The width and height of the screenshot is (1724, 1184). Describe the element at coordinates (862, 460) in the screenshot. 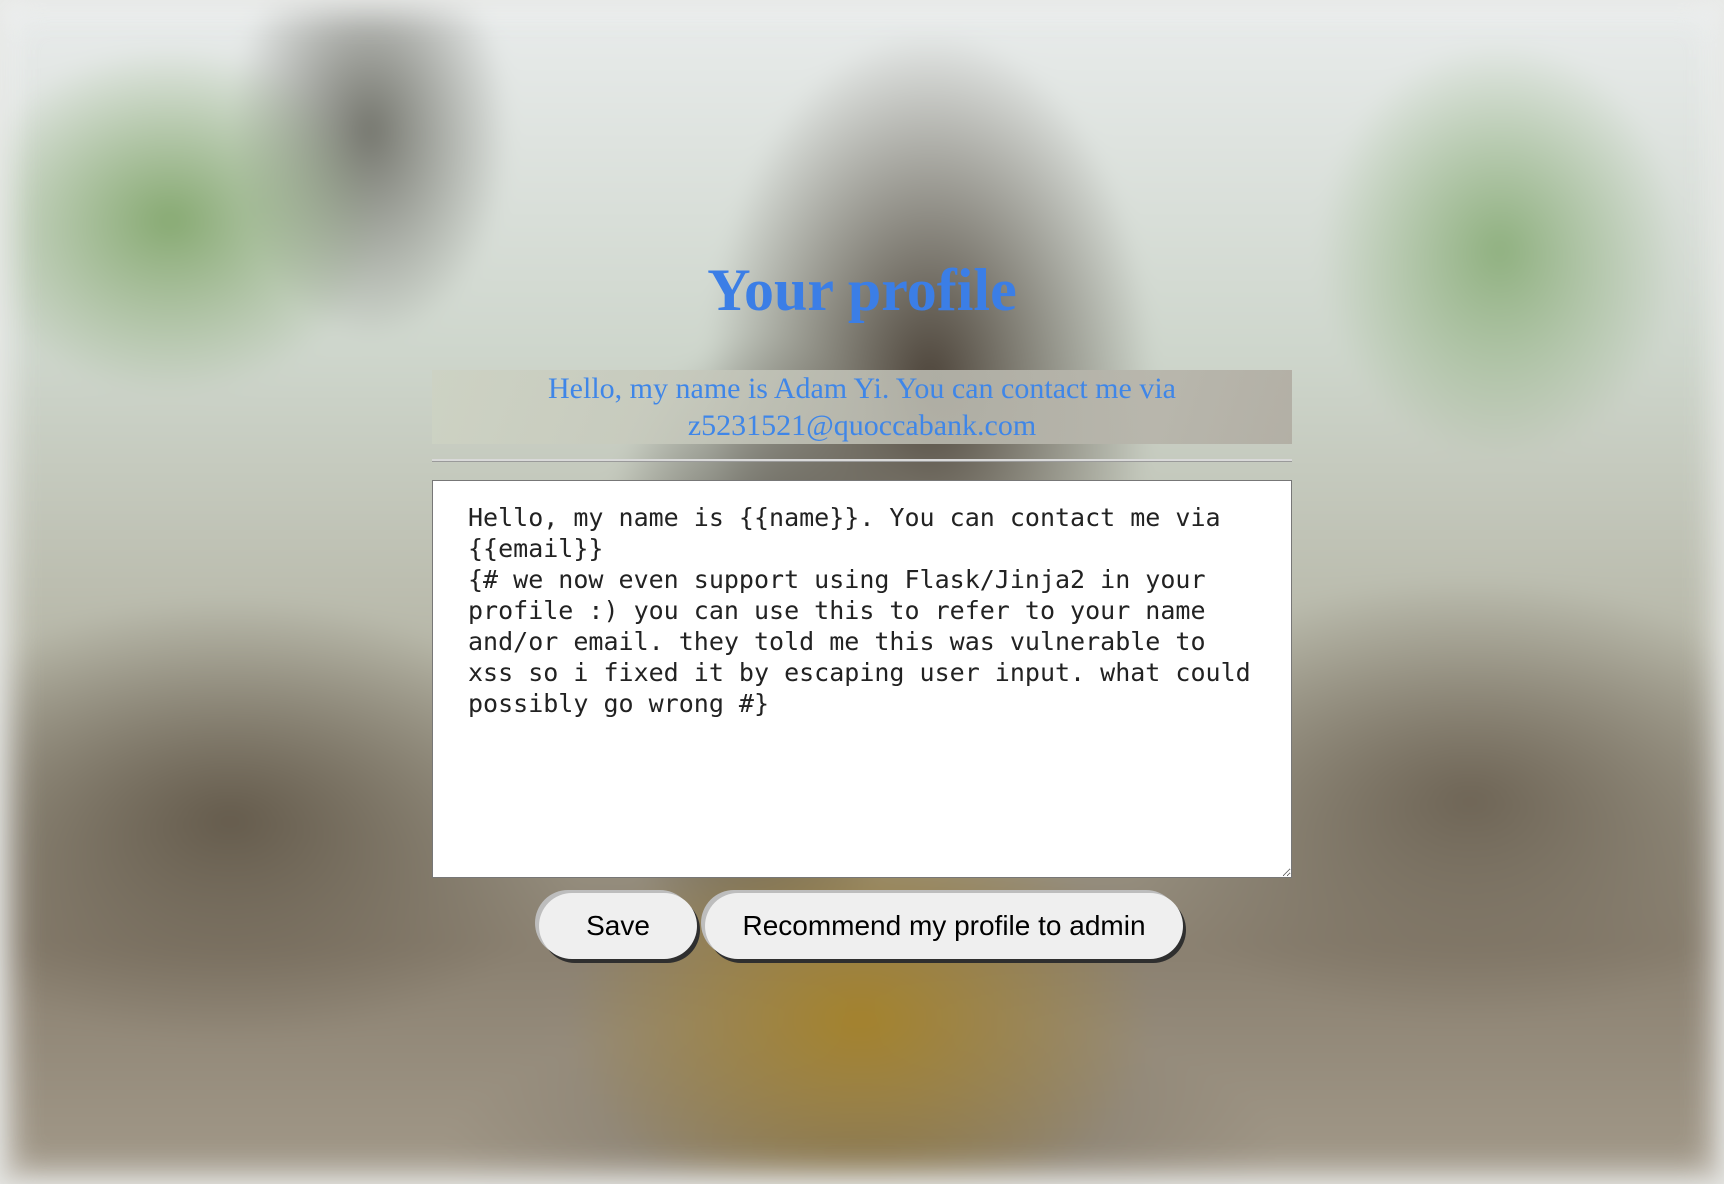

I see `divider` at that location.